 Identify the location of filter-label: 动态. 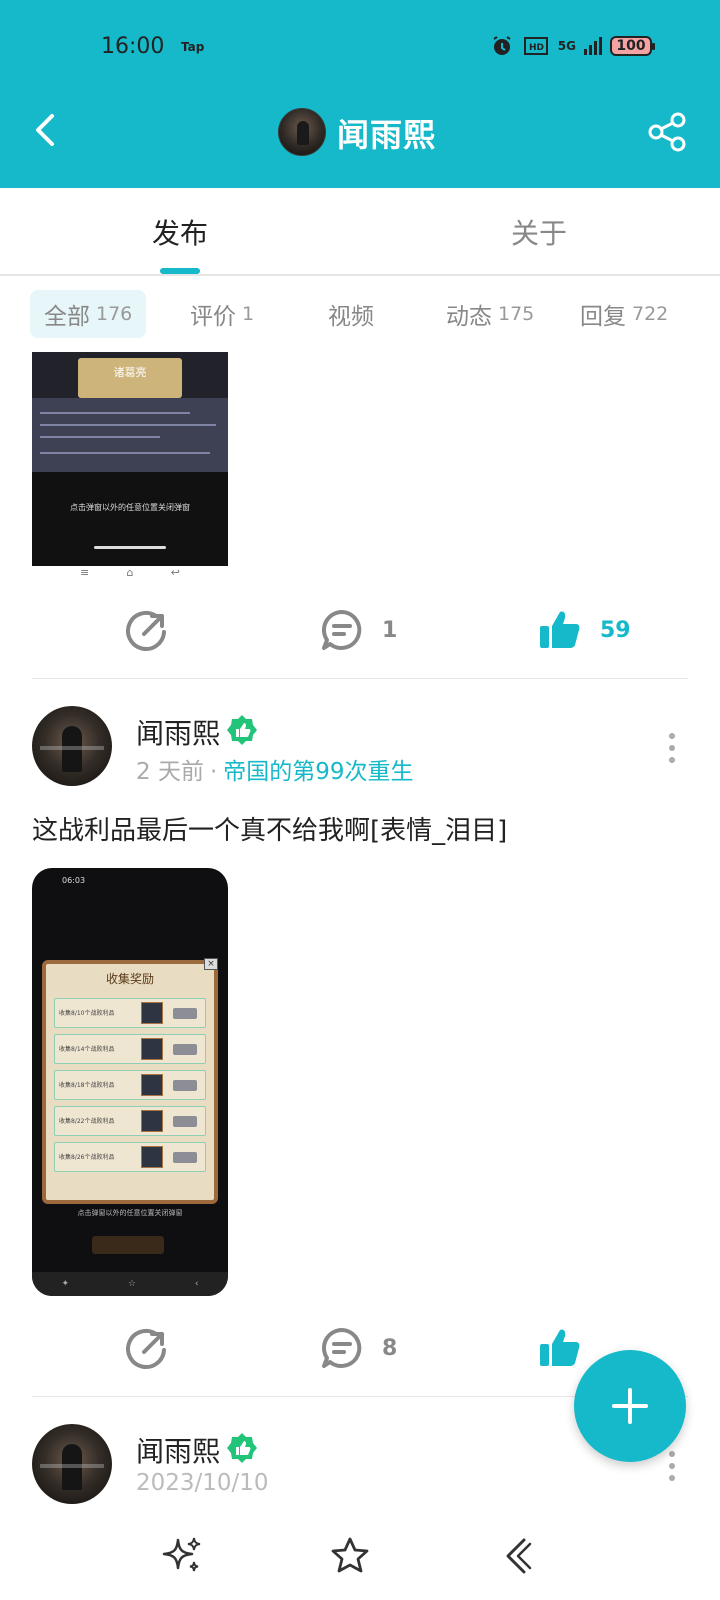
(469, 317).